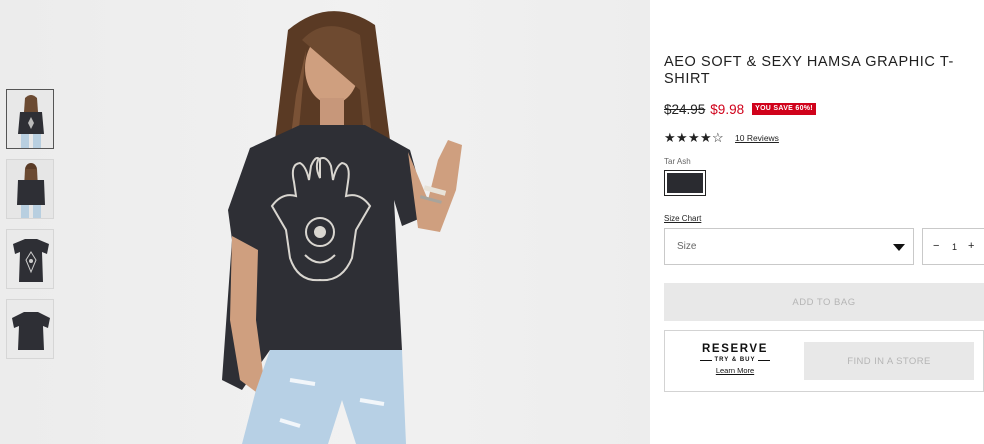 The height and width of the screenshot is (444, 984). Describe the element at coordinates (682, 218) in the screenshot. I see `size-chart-link: Size Chart` at that location.